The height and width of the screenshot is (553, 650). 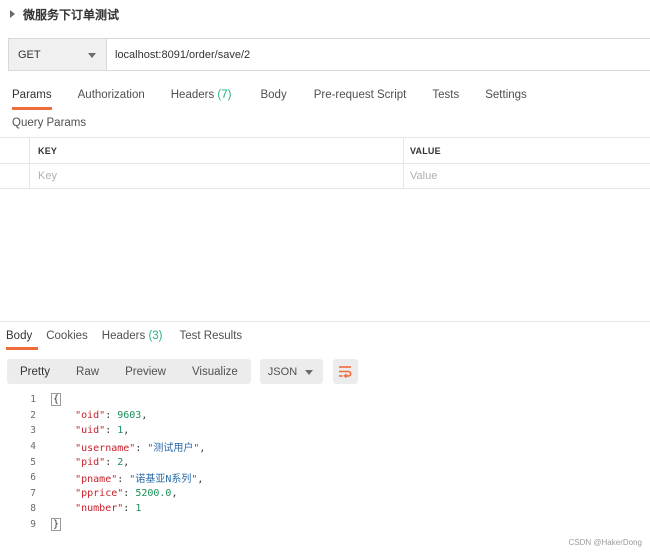 What do you see at coordinates (90, 415) in the screenshot?
I see `json-key: "oid"` at bounding box center [90, 415].